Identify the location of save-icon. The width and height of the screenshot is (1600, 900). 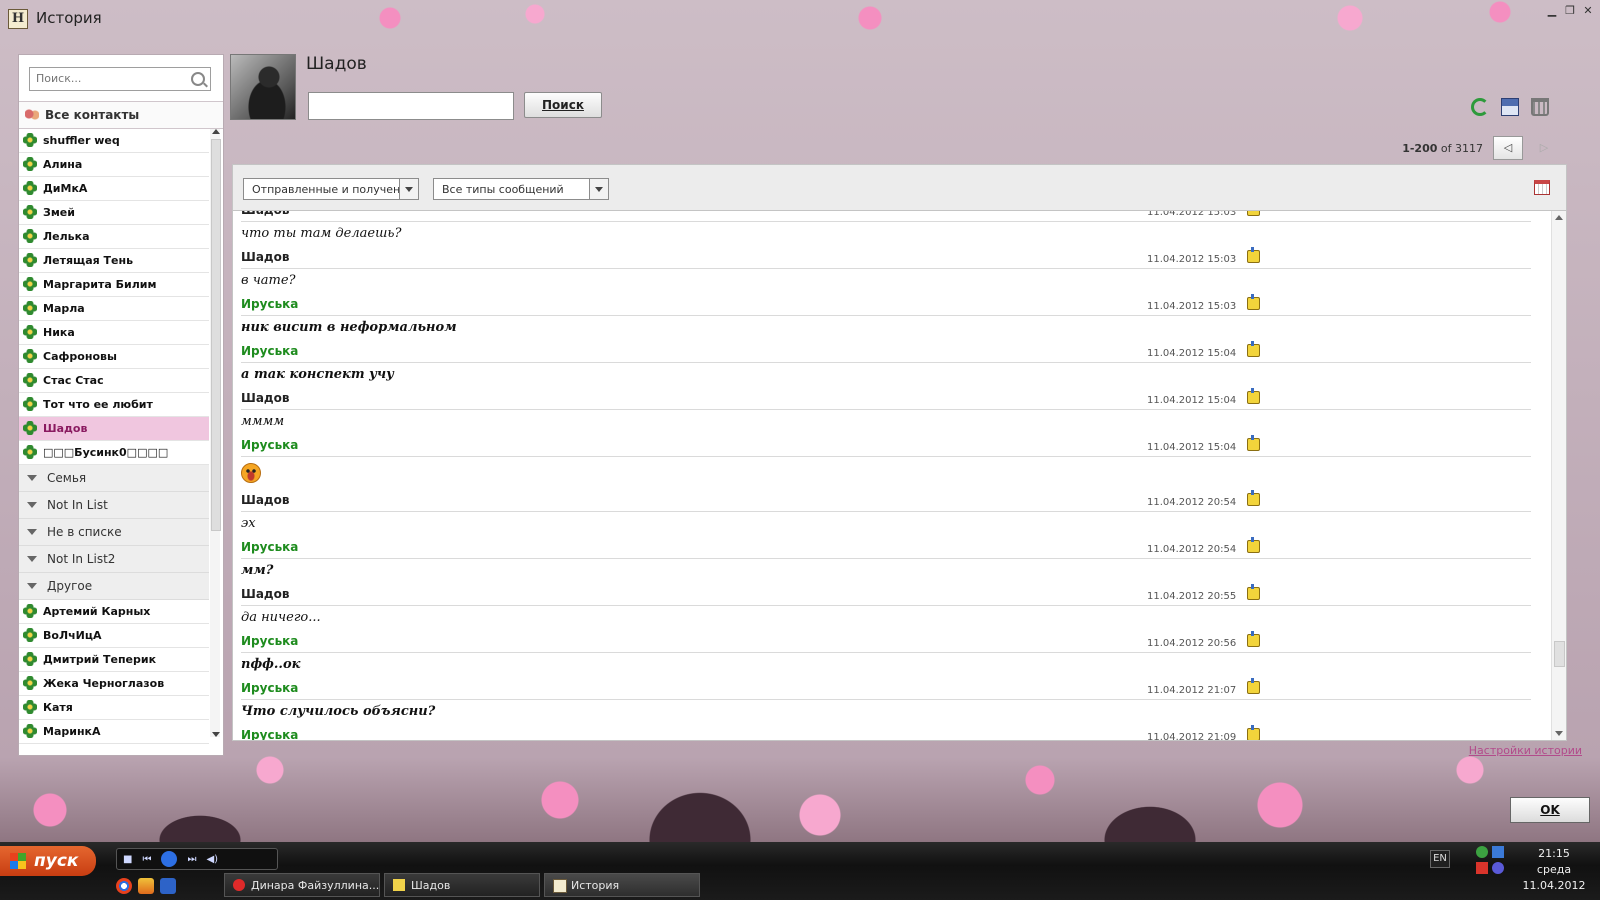
(1510, 107).